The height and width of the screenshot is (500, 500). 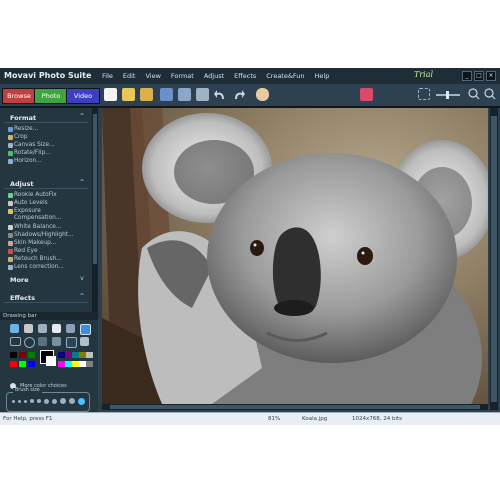 I want to click on open-icon, so click(x=128, y=94).